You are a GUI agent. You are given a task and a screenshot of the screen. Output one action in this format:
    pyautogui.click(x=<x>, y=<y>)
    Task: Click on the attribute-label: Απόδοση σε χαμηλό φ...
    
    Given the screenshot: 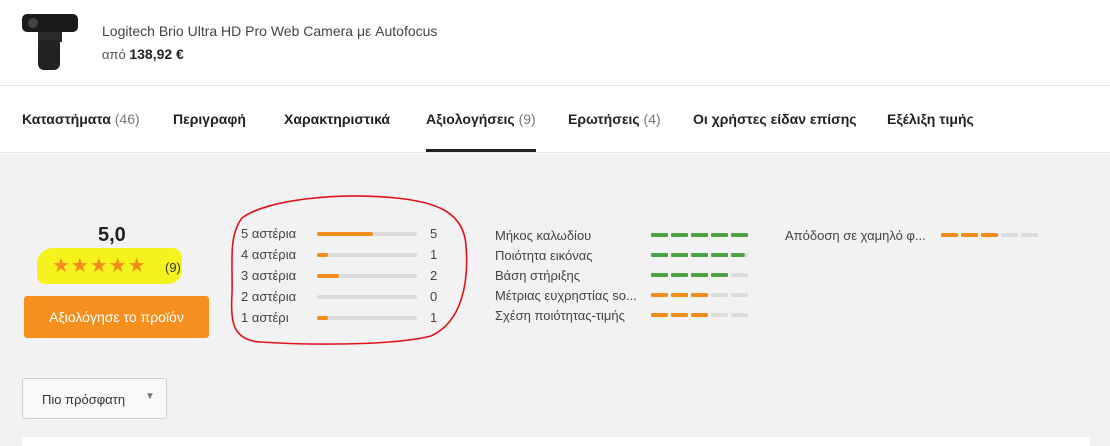 What is the action you would take?
    pyautogui.click(x=855, y=235)
    